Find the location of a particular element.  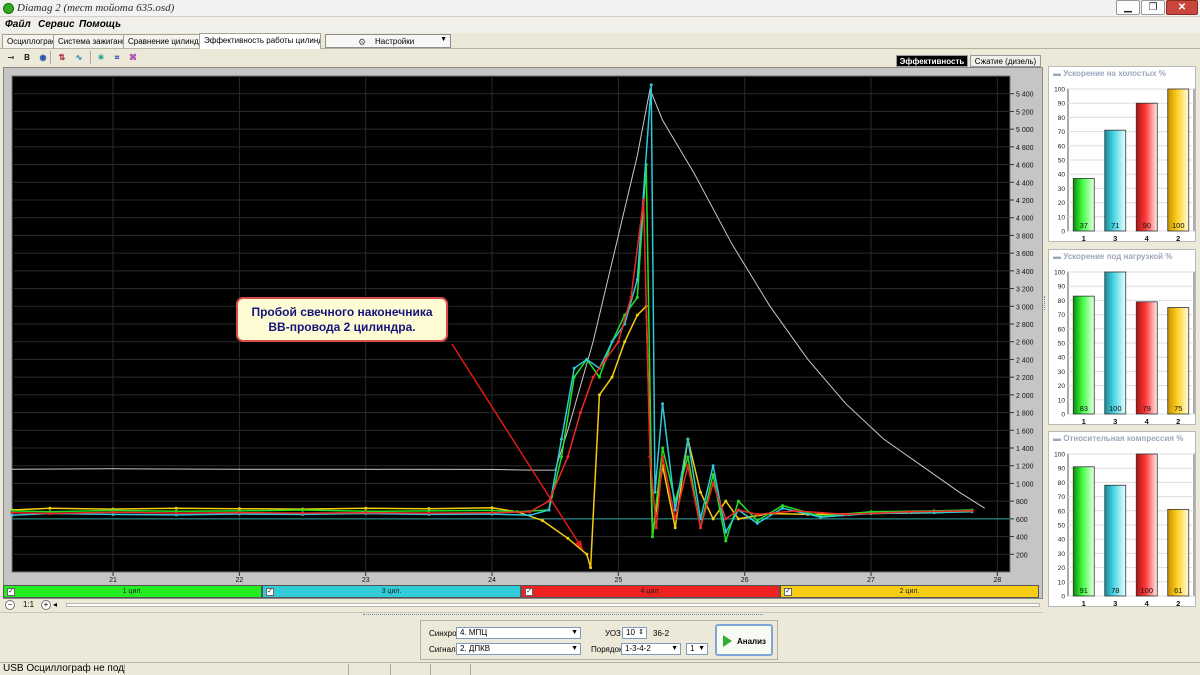

zoom-row: − 1:1 + ◂ is located at coordinates (523, 605).